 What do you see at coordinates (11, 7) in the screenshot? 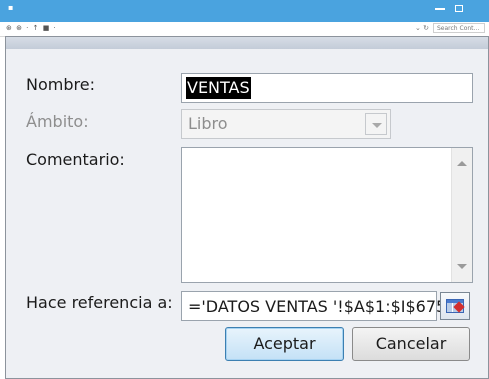
I see `explorer-app-icon: ▪` at bounding box center [11, 7].